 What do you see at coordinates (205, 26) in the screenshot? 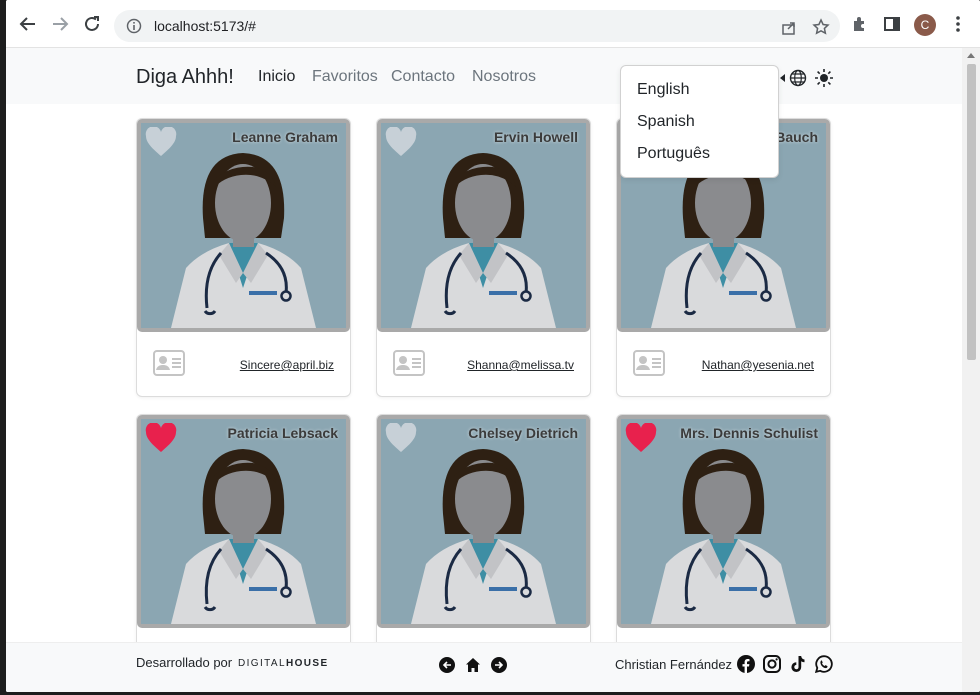
I see `url-text: localhost:5173/#` at bounding box center [205, 26].